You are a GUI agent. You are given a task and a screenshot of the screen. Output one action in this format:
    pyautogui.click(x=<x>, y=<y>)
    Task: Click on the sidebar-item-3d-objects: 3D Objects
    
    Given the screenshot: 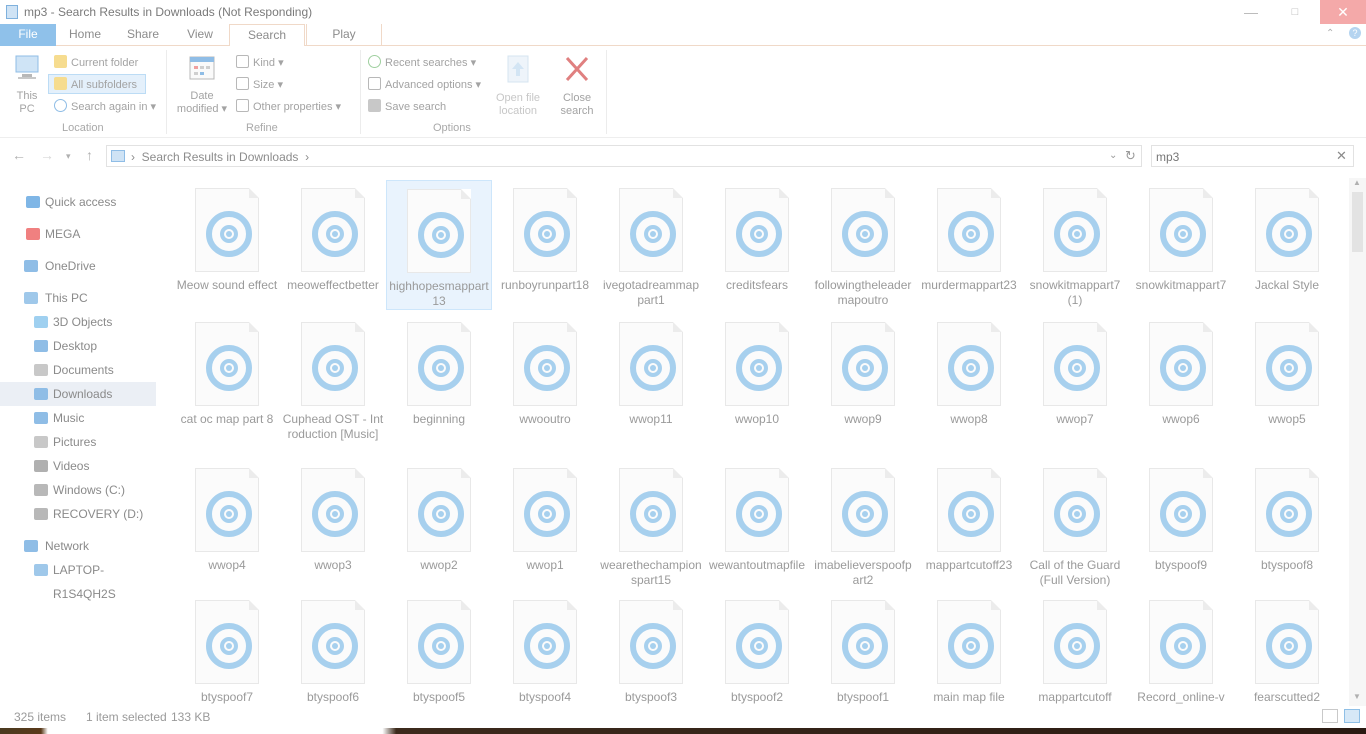 What is the action you would take?
    pyautogui.click(x=78, y=322)
    